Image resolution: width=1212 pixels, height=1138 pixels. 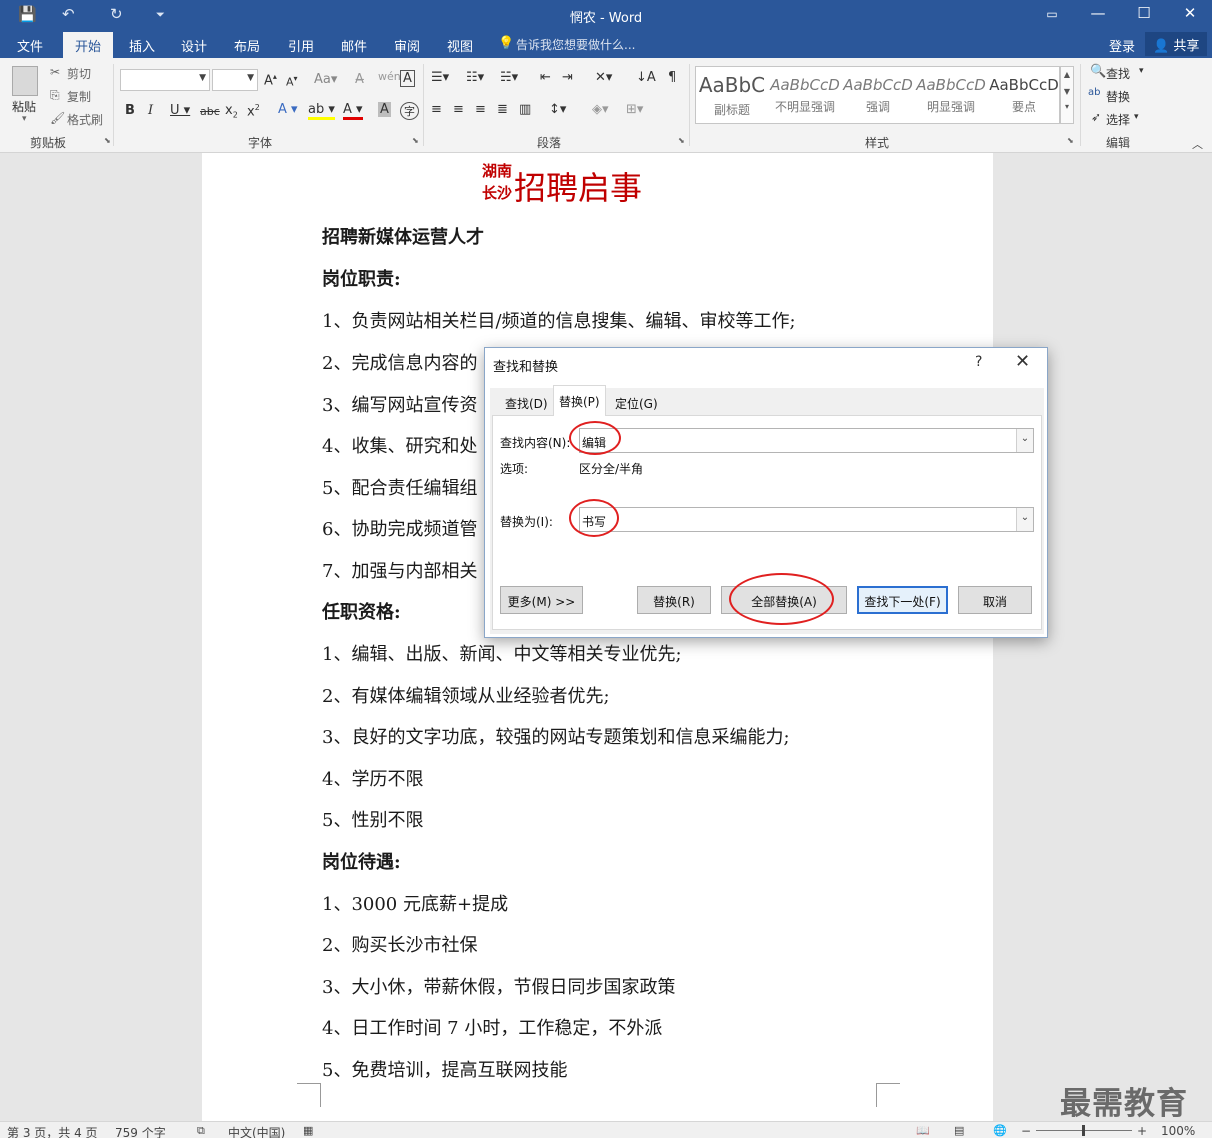 What do you see at coordinates (253, 111) in the screenshot?
I see `superscript-icon: x2` at bounding box center [253, 111].